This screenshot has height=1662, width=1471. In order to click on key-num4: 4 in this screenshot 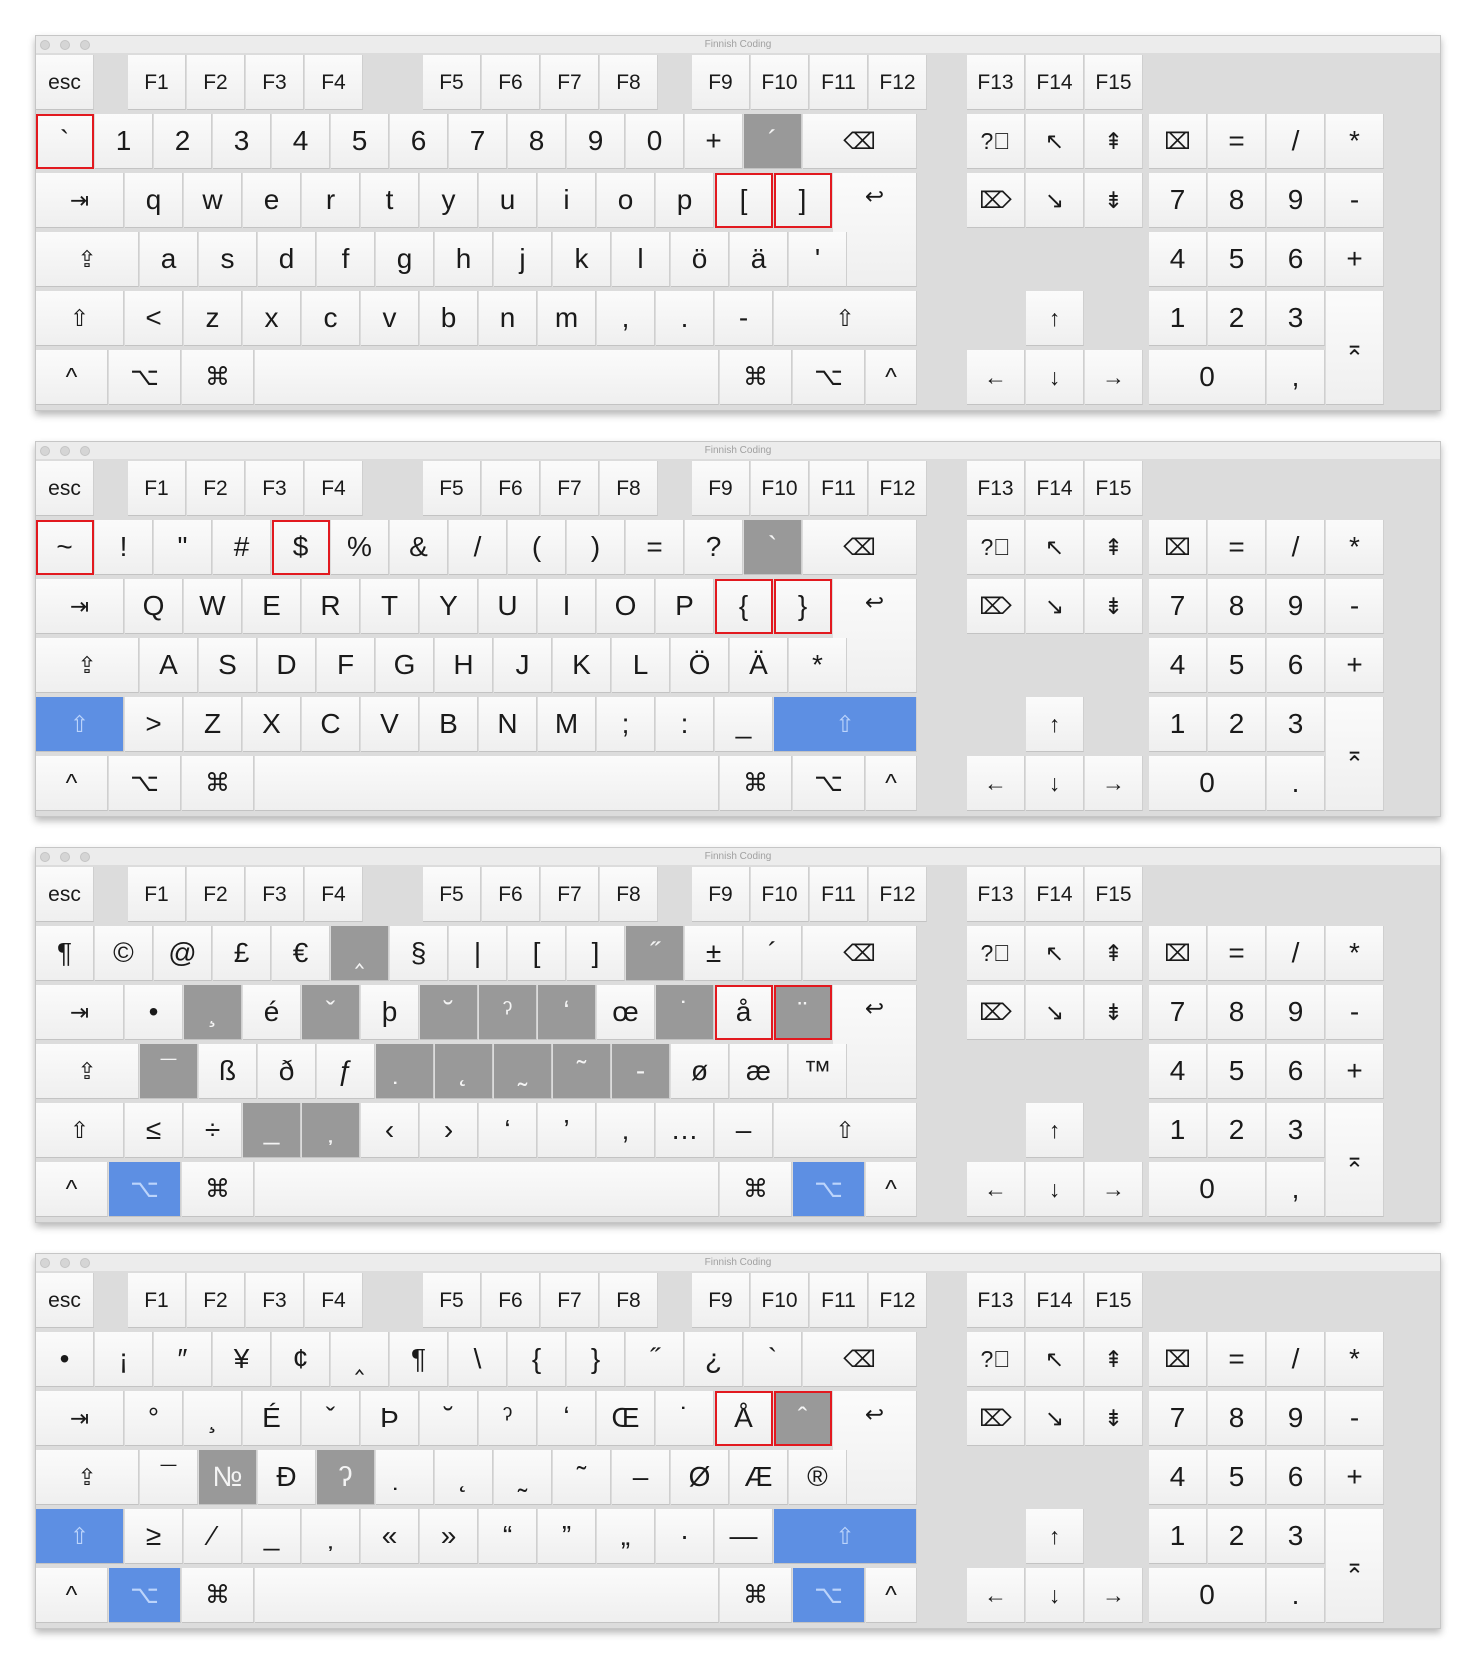, I will do `click(301, 141)`.